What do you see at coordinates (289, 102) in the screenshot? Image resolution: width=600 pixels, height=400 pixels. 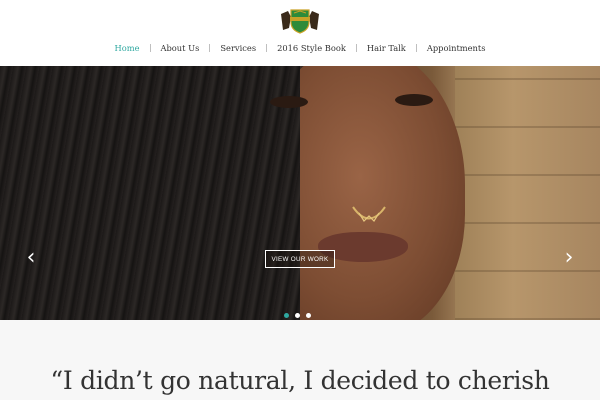 I see `hero-eye-left` at bounding box center [289, 102].